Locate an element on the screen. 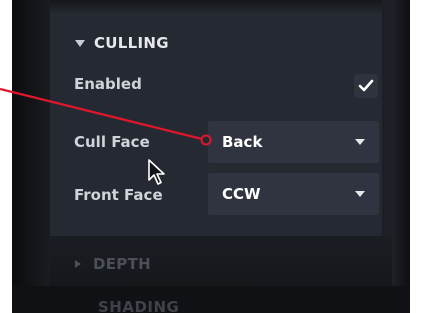  enabled-checkbox is located at coordinates (366, 86).